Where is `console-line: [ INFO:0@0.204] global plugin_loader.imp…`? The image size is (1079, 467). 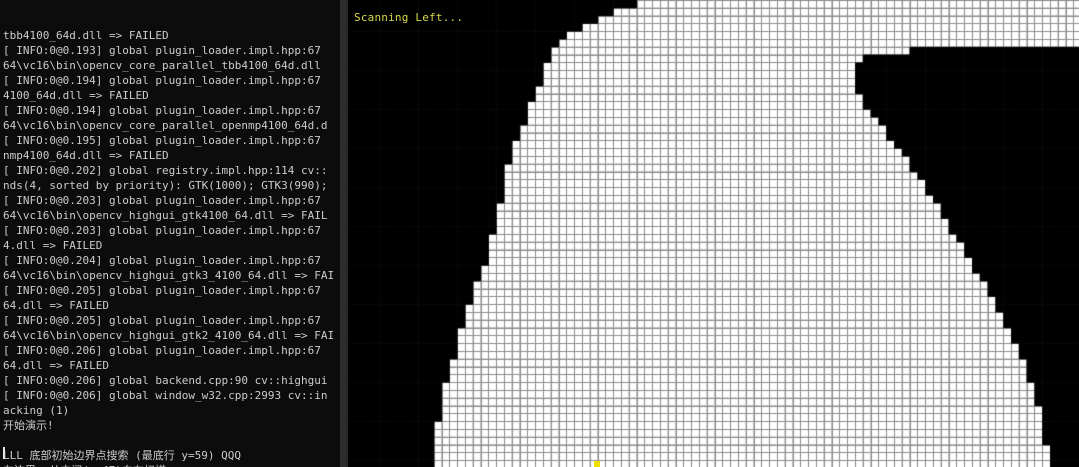 console-line: [ INFO:0@0.204] global plugin_loader.imp… is located at coordinates (162, 260).